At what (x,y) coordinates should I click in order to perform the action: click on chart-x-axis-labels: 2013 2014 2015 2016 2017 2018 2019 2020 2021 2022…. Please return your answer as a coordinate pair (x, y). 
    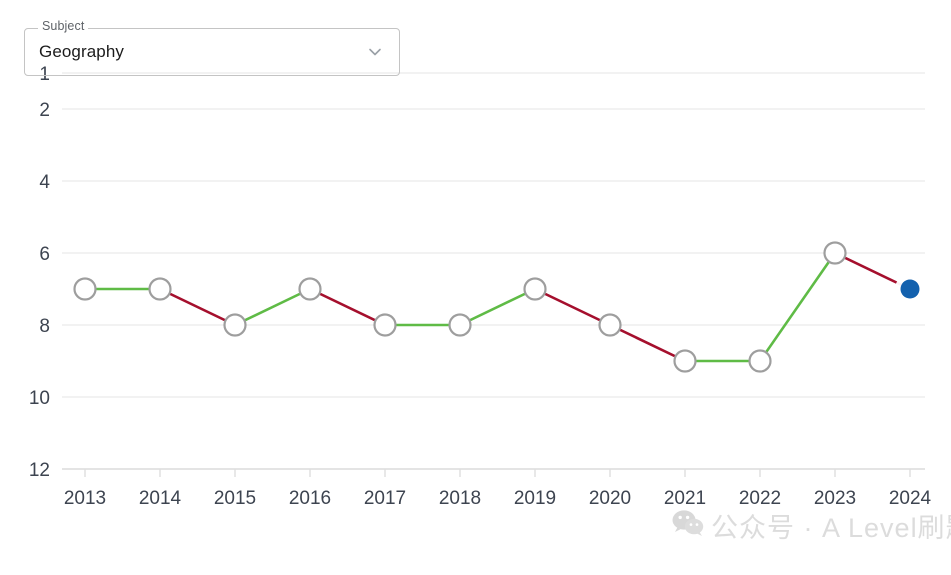
    Looking at the image, I should click on (498, 498).